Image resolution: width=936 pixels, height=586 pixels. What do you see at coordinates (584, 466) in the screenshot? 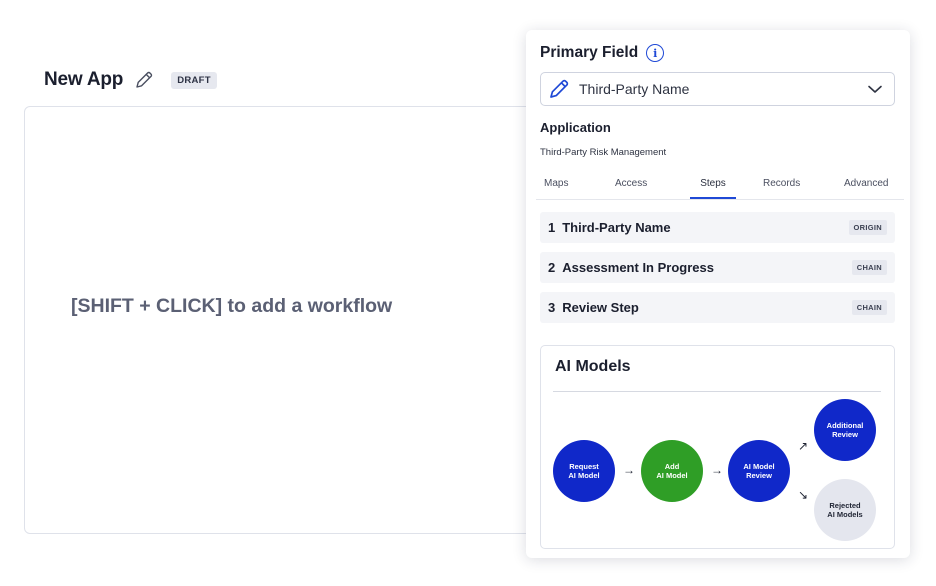
I see `node-label: Request` at bounding box center [584, 466].